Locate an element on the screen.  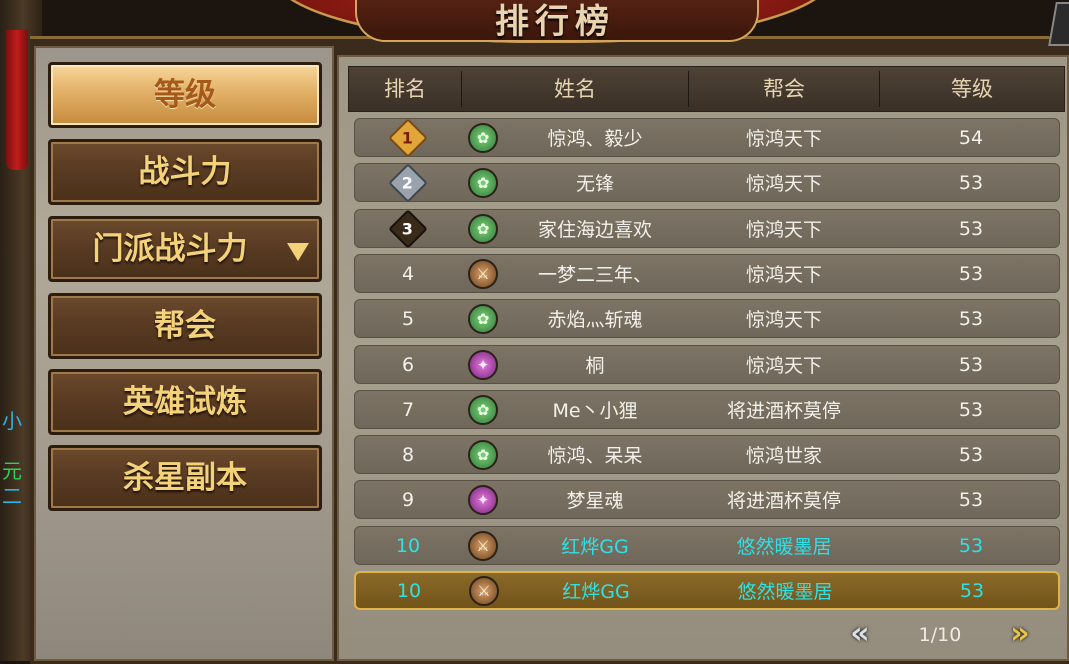
double-chevron-left-icon: « is located at coordinates (860, 634).